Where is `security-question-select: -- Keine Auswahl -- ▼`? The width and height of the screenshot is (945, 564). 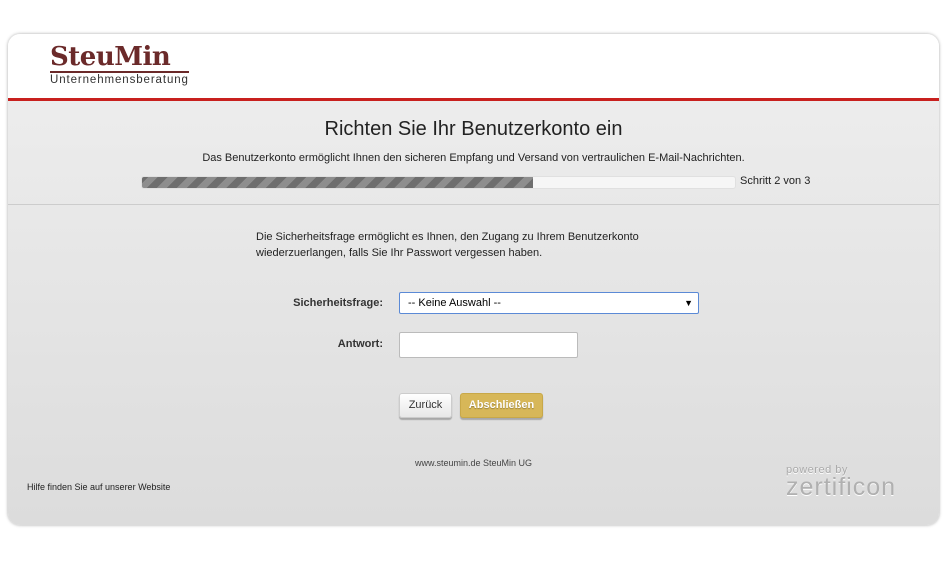 security-question-select: -- Keine Auswahl -- ▼ is located at coordinates (549, 303).